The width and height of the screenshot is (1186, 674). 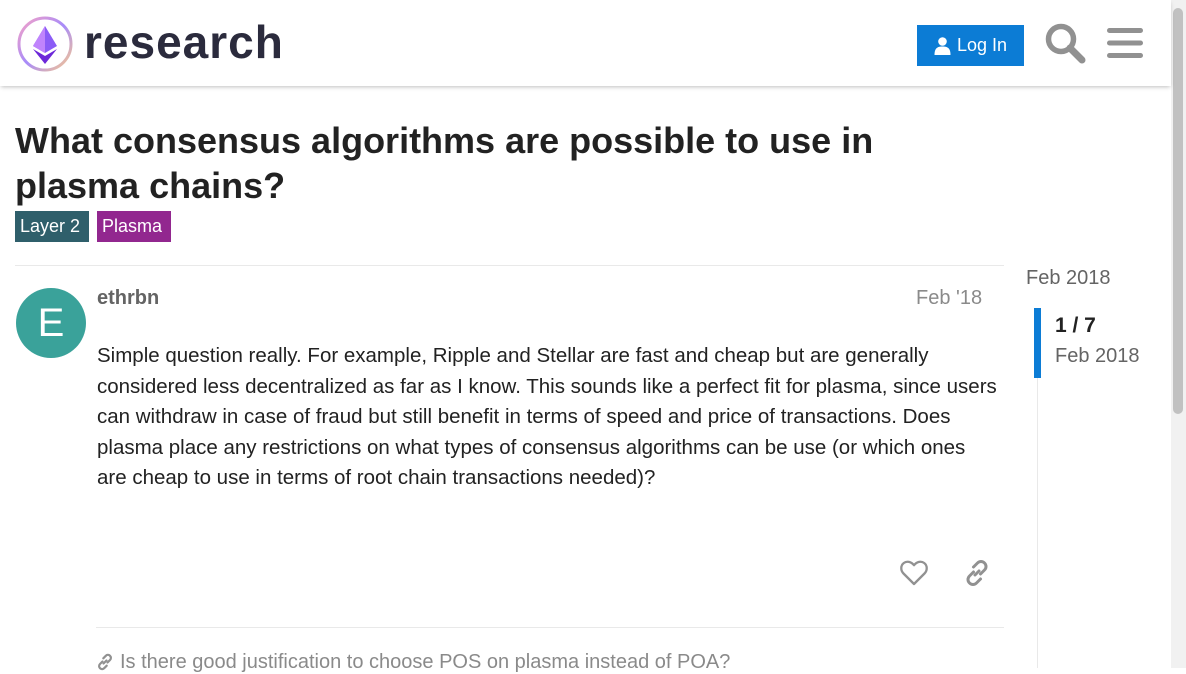 What do you see at coordinates (509, 265) in the screenshot?
I see `post-divider` at bounding box center [509, 265].